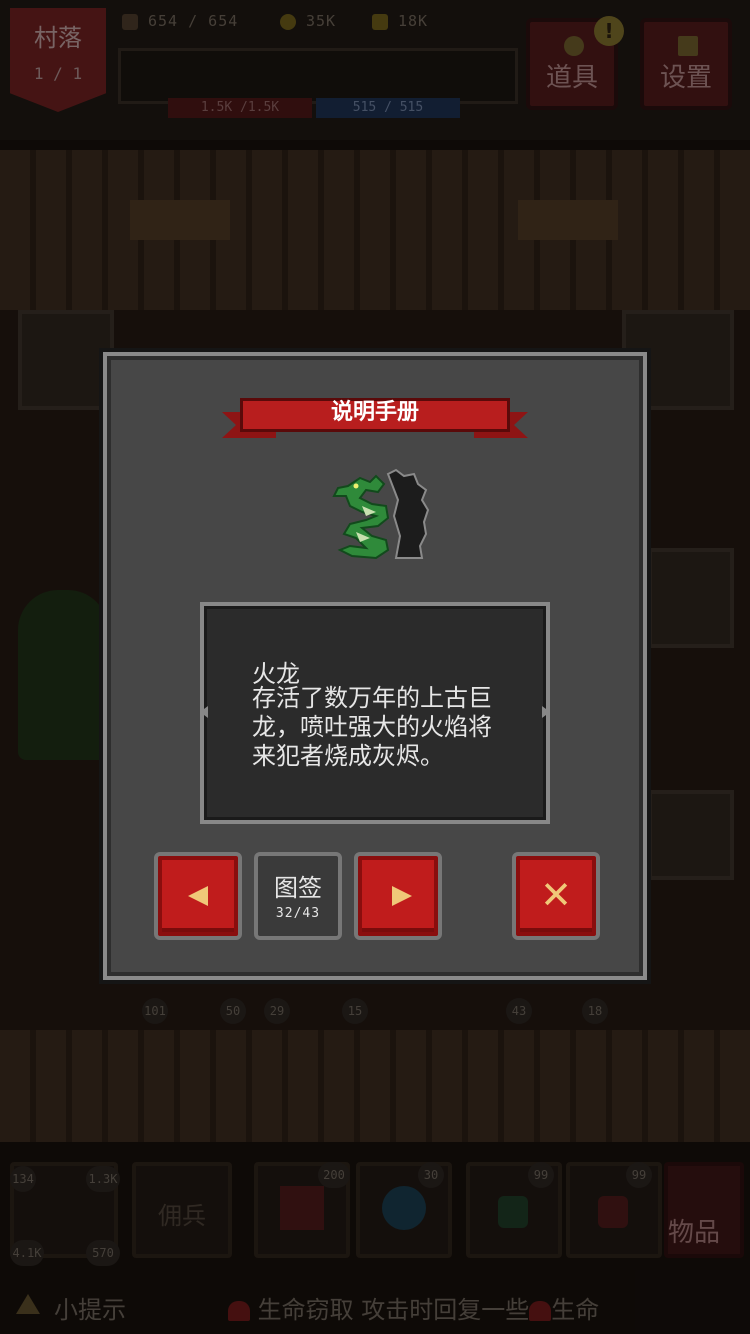 This screenshot has height=1334, width=750. What do you see at coordinates (361, 517) in the screenshot?
I see `dragon-body-shape` at bounding box center [361, 517].